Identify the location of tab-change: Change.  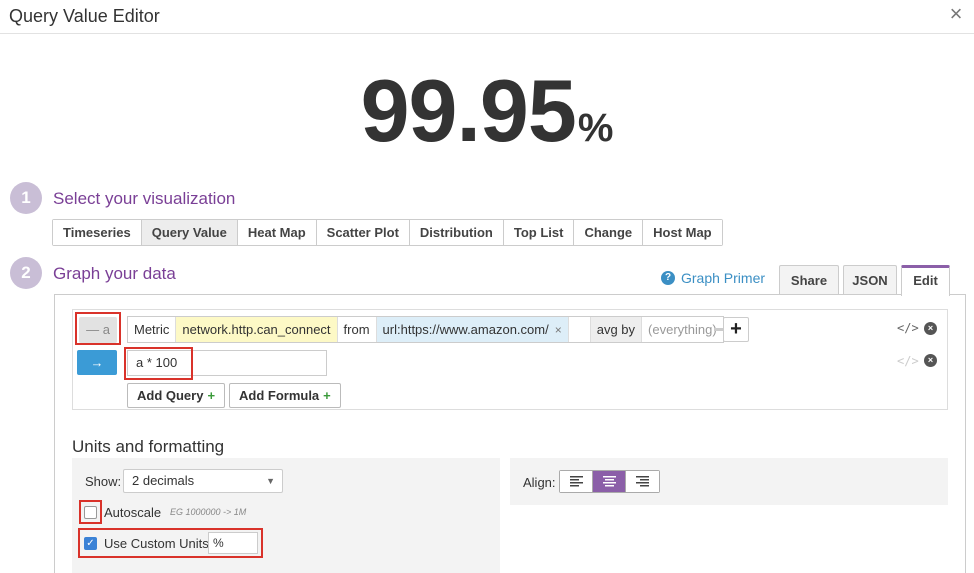
(609, 232).